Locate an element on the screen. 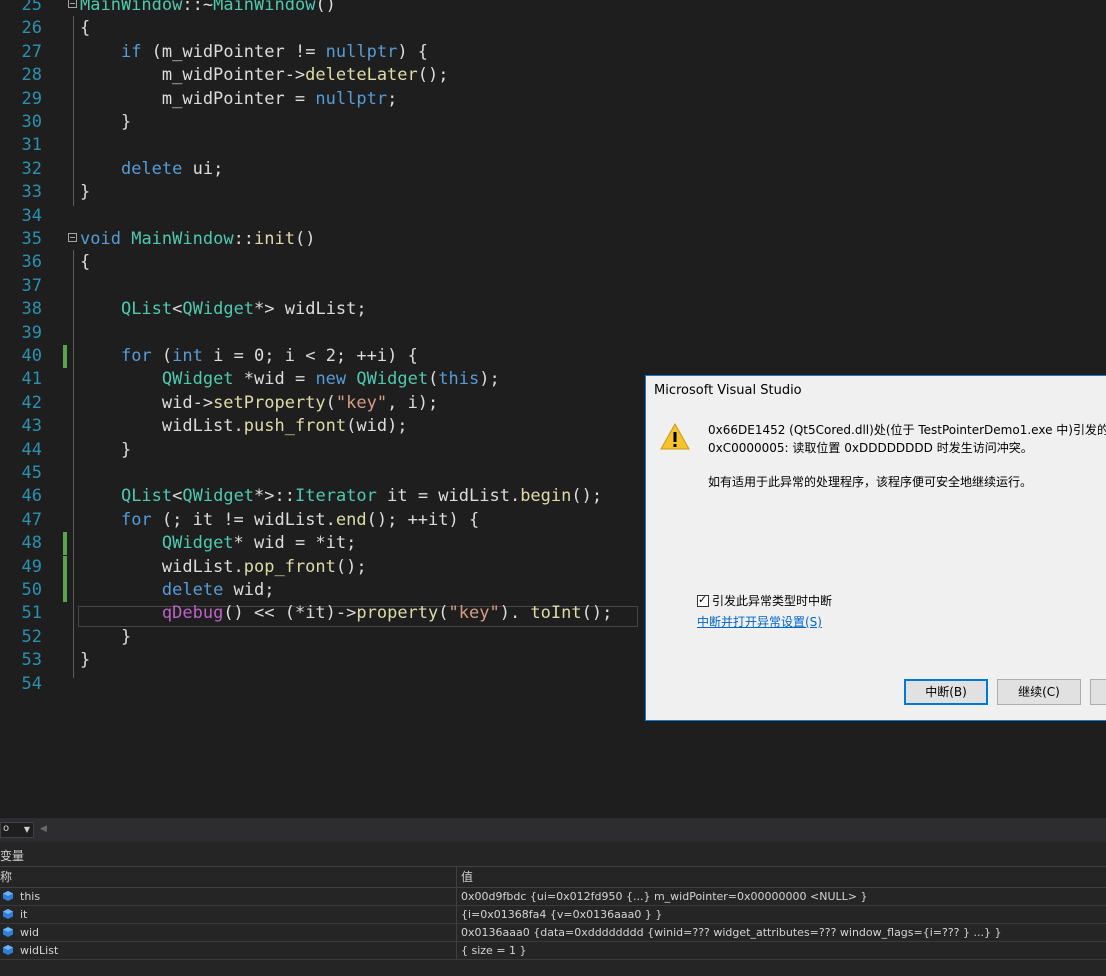 This screenshot has height=976, width=1106. code-line: 25 MainWindow::~MainWindow() is located at coordinates (553, 8).